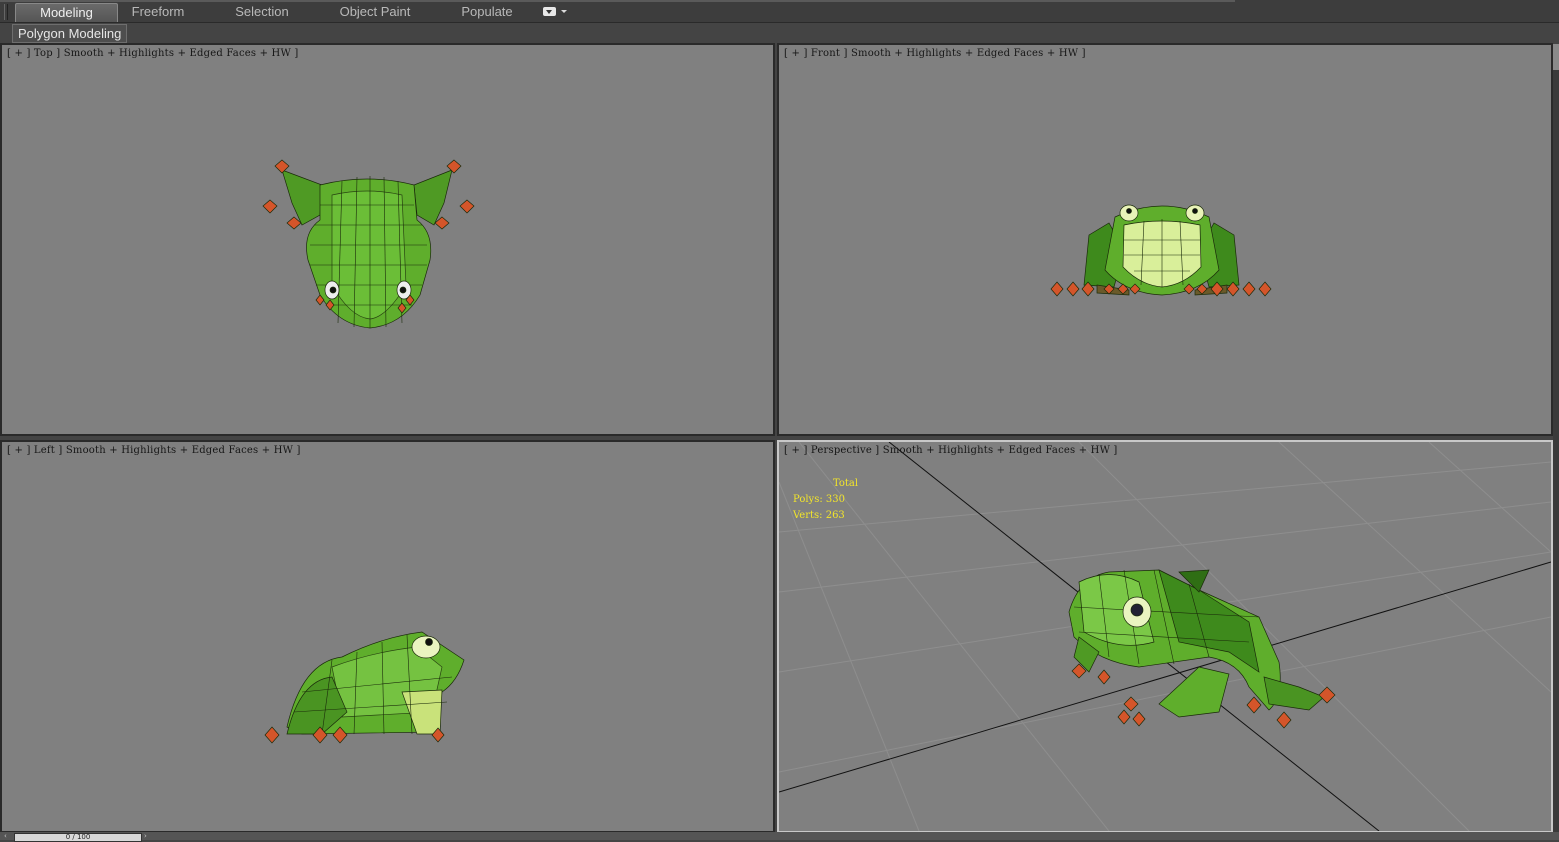 The image size is (1559, 842). What do you see at coordinates (78, 837) in the screenshot?
I see `time-slider: 0 / 100` at bounding box center [78, 837].